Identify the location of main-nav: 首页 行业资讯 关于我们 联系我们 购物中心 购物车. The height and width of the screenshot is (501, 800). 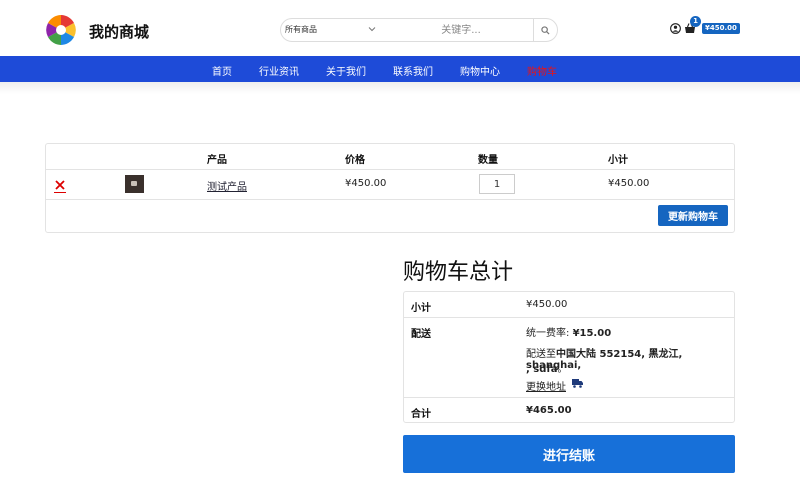
(400, 69).